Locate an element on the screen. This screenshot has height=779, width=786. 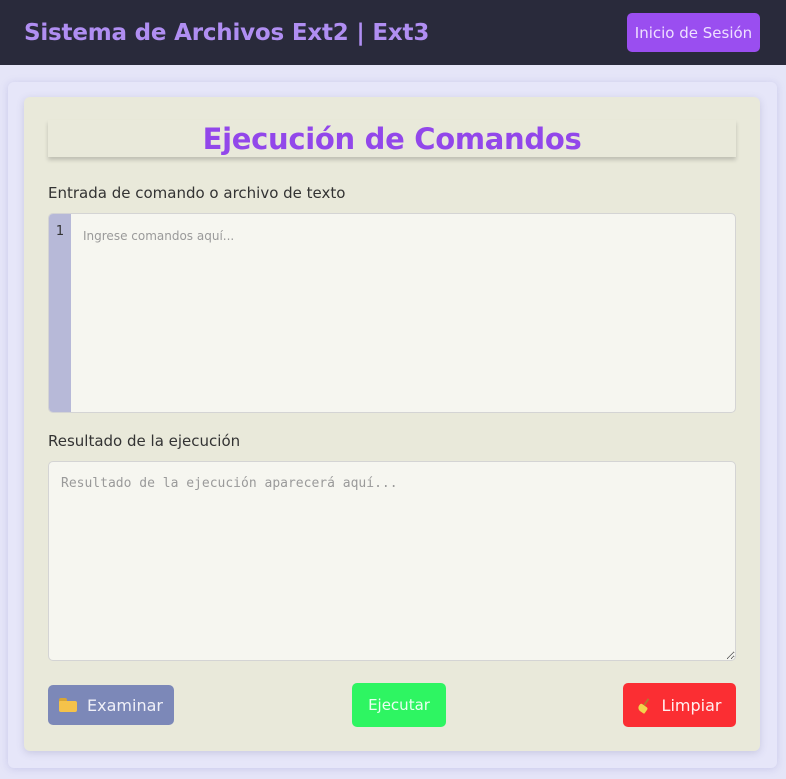
run-button: Ejecutar is located at coordinates (399, 705).